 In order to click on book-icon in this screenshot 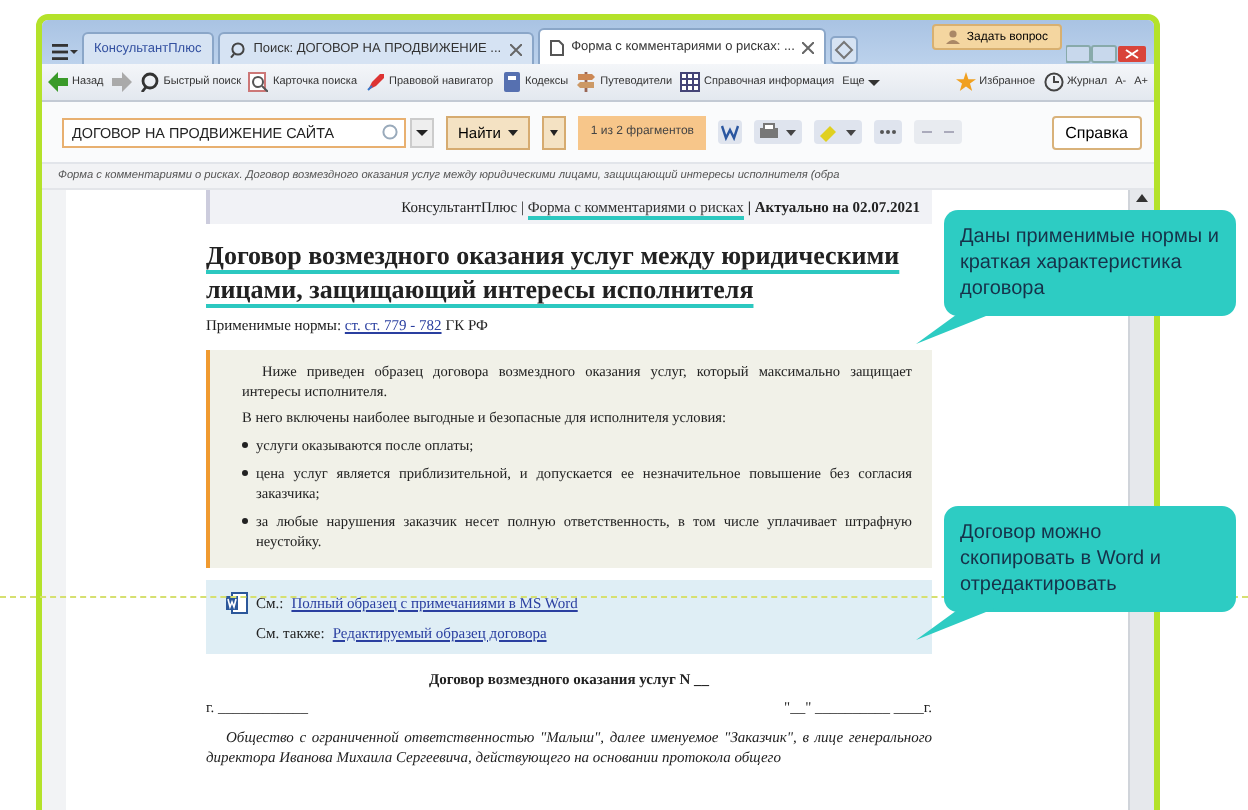, I will do `click(511, 82)`.